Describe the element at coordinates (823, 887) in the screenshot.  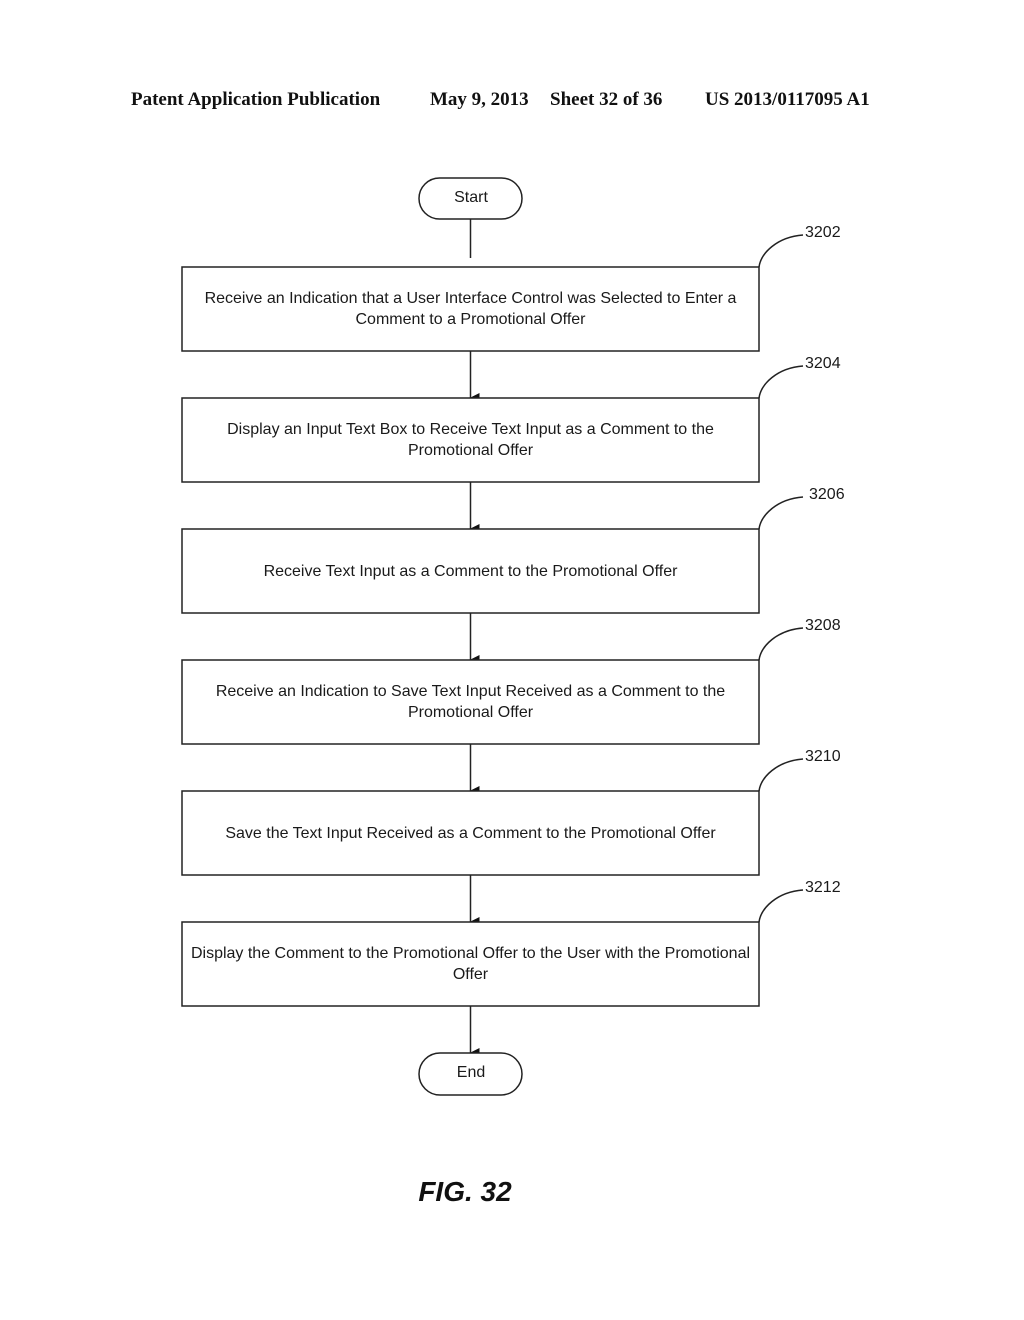
I see `reference-number: 3212` at that location.